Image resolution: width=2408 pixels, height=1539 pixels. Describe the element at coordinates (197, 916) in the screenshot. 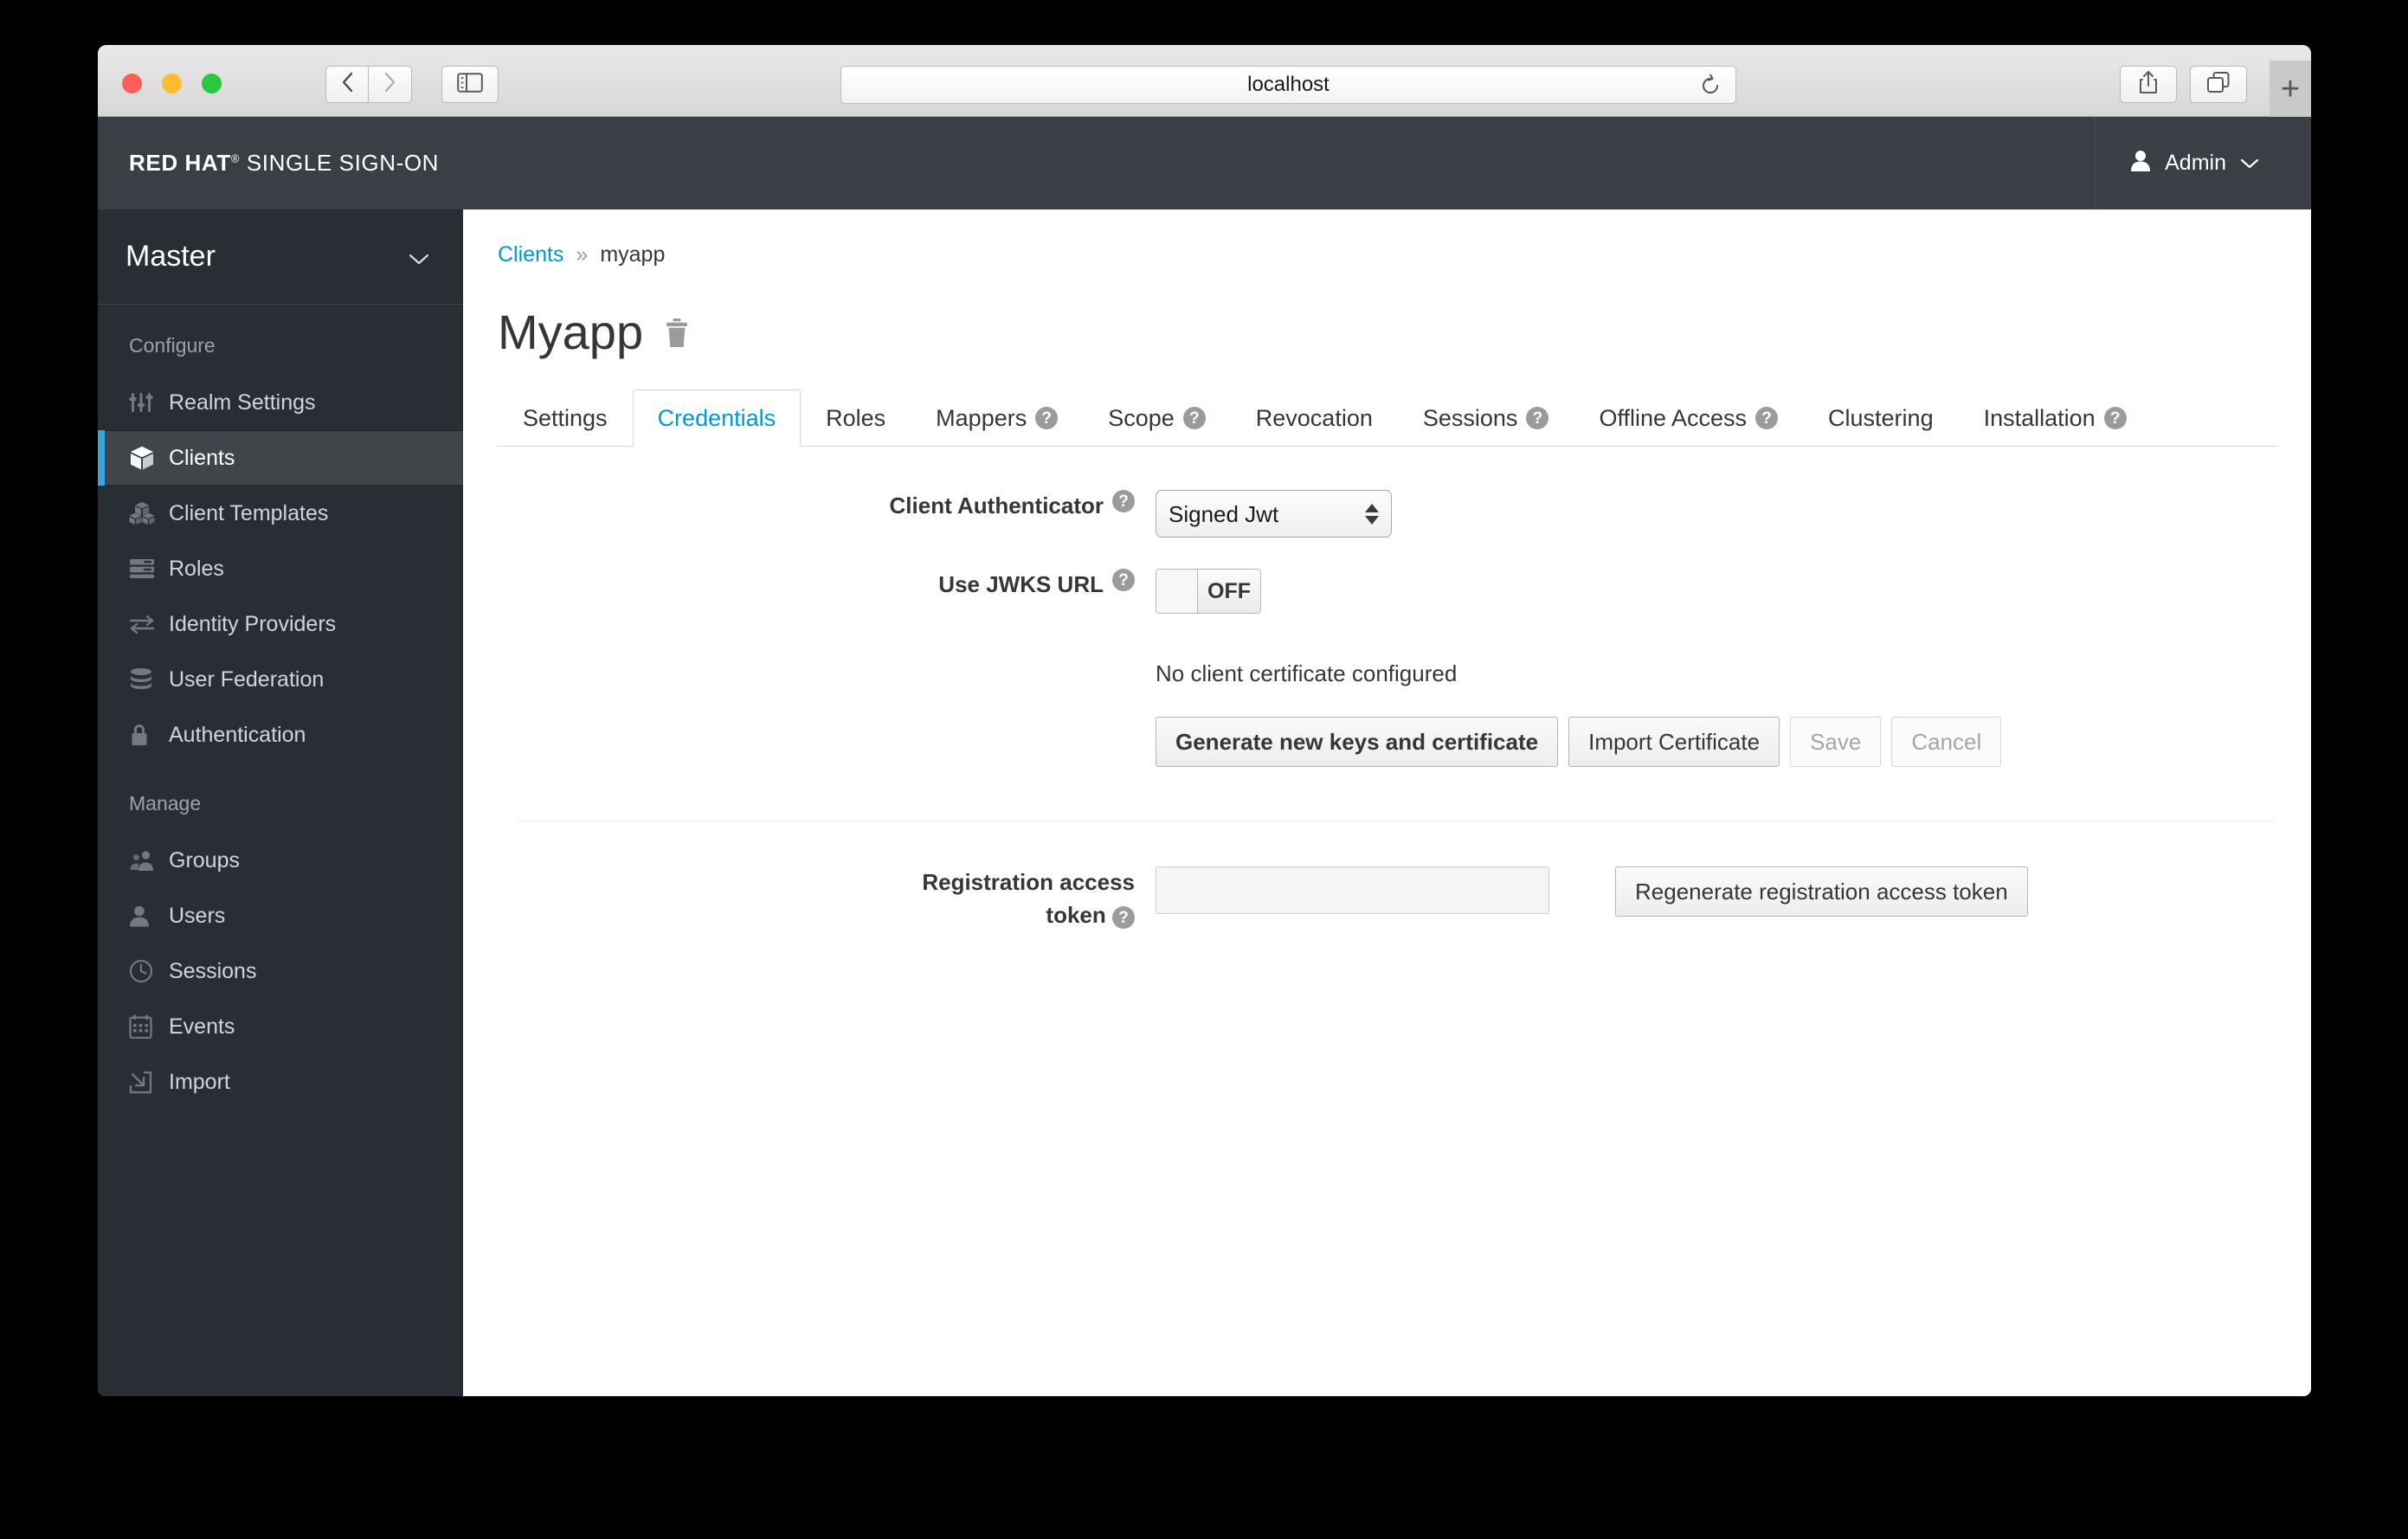

I see `sidebar-item-label: Users` at that location.